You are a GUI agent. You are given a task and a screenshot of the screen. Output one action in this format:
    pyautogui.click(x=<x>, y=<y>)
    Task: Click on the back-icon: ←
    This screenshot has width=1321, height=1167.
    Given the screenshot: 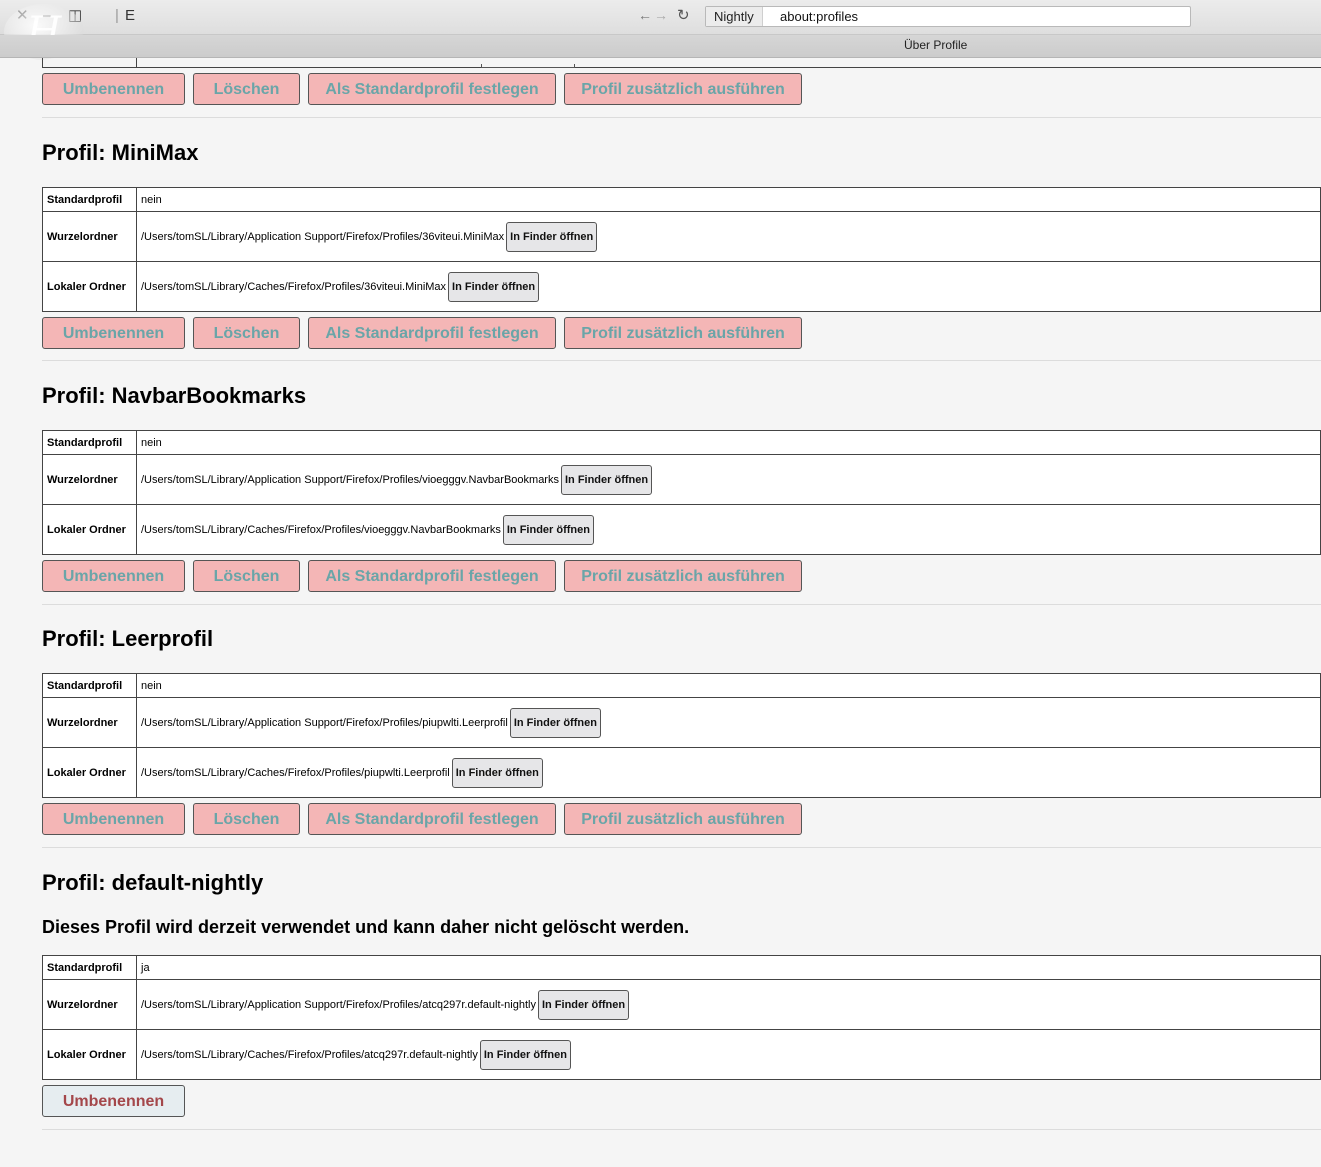 What is the action you would take?
    pyautogui.click(x=645, y=15)
    